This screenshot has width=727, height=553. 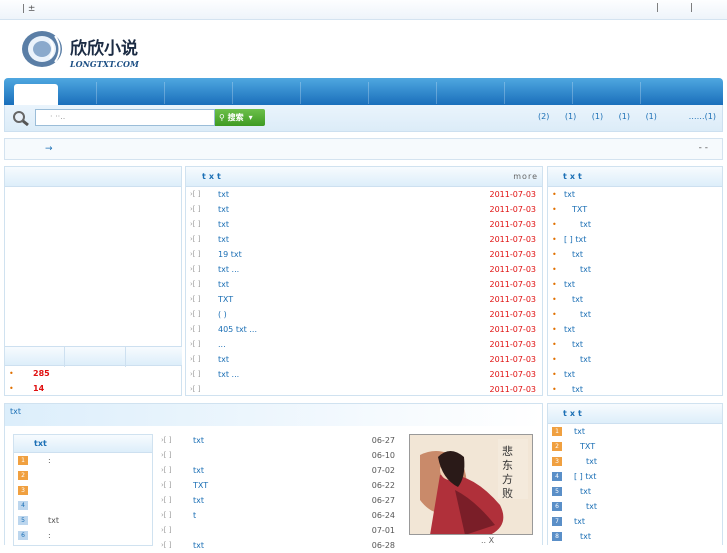 I want to click on list-item: 2, so click(x=83, y=475).